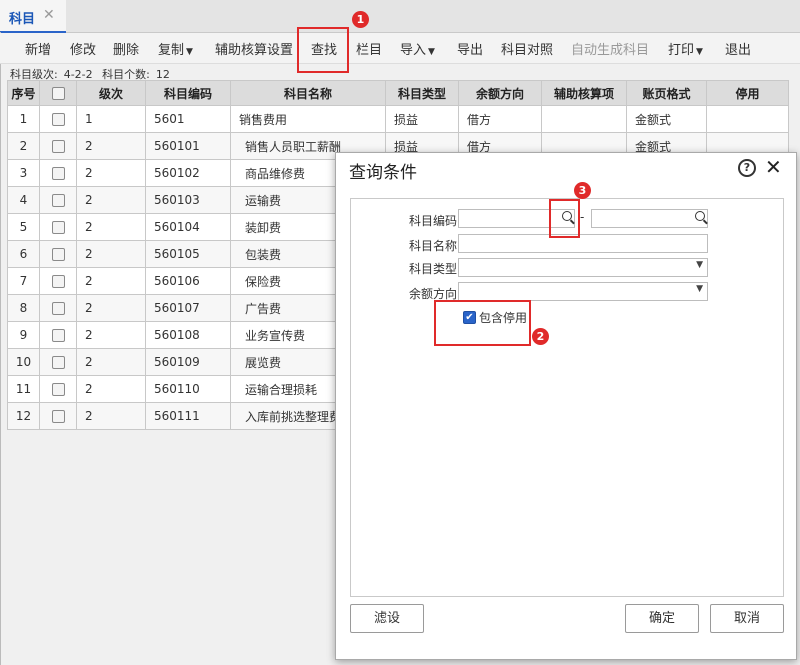  What do you see at coordinates (747, 119) in the screenshot?
I see `row-disabled` at bounding box center [747, 119].